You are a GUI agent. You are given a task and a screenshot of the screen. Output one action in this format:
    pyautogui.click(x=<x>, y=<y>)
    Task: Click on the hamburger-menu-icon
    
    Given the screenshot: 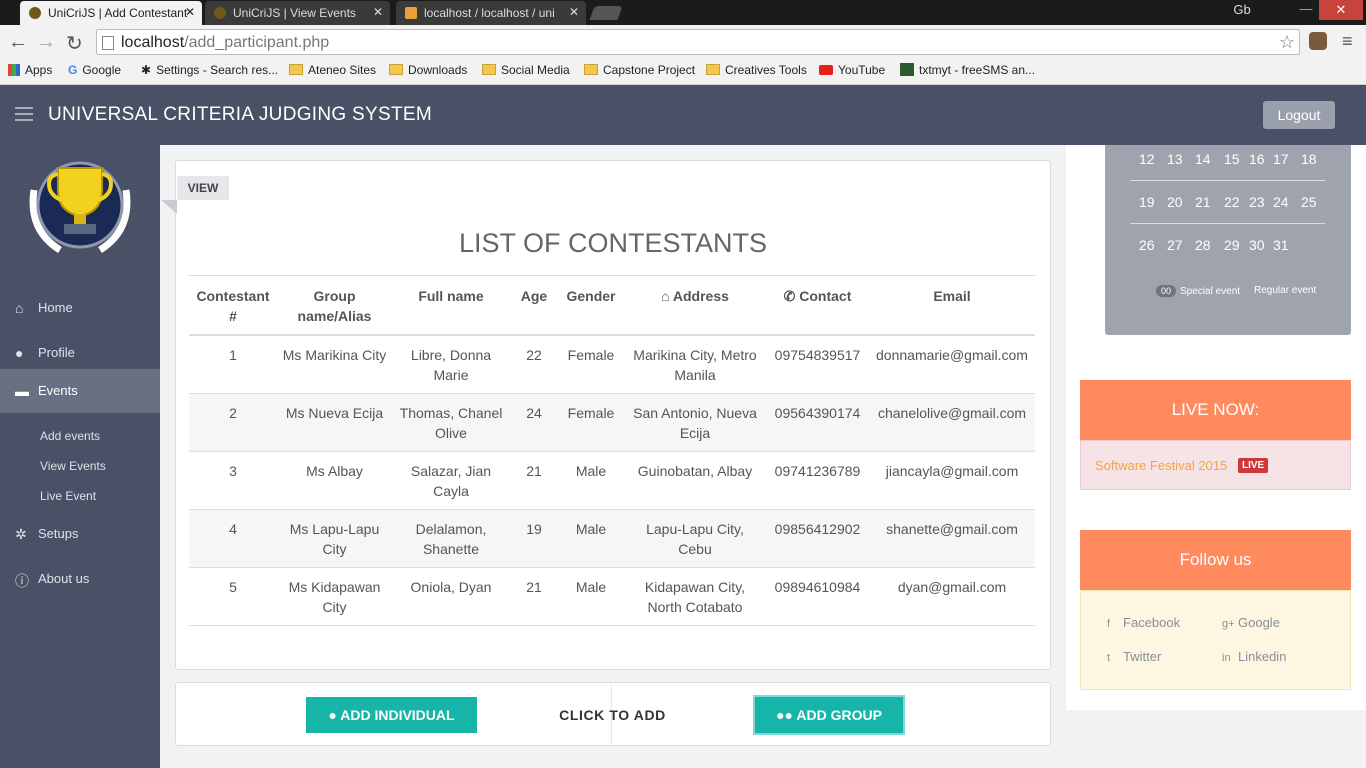 What is the action you would take?
    pyautogui.click(x=24, y=114)
    